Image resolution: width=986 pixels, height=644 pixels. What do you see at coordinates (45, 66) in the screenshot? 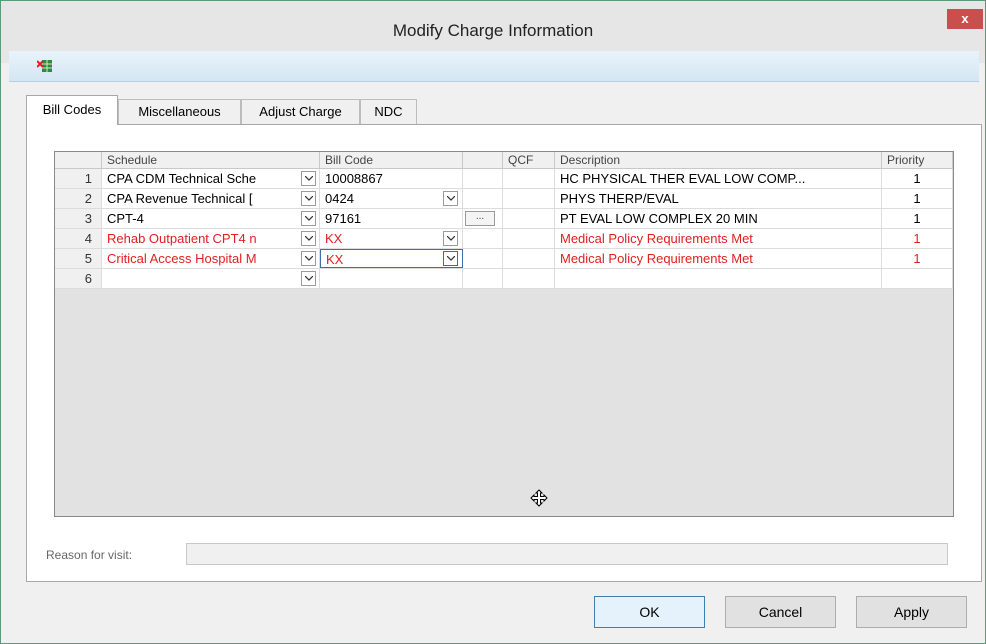
I see `grid-delete-icon` at bounding box center [45, 66].